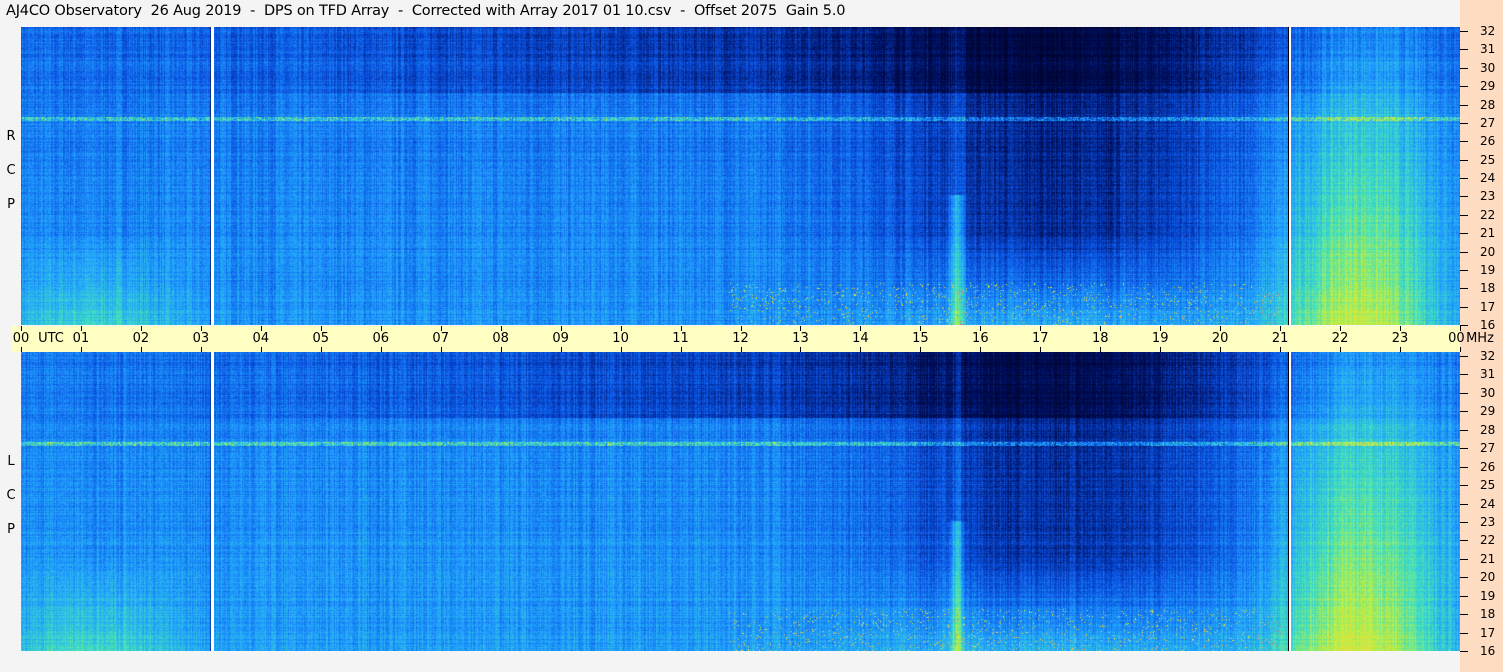  What do you see at coordinates (1488, 251) in the screenshot?
I see `y-tick-label: 20` at bounding box center [1488, 251].